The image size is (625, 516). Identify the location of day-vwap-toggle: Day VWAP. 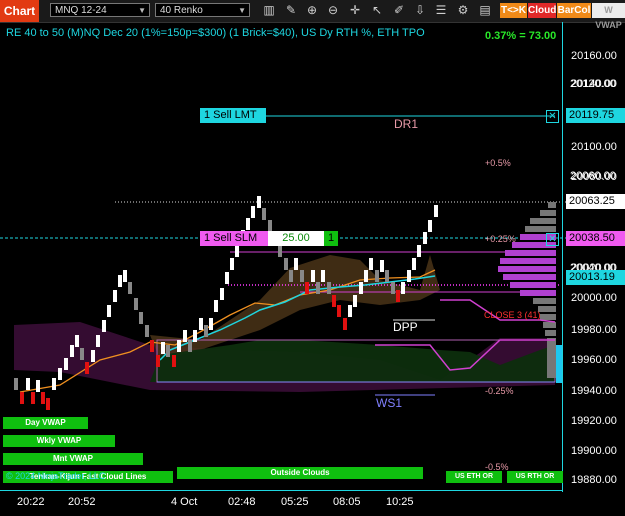
(45, 423).